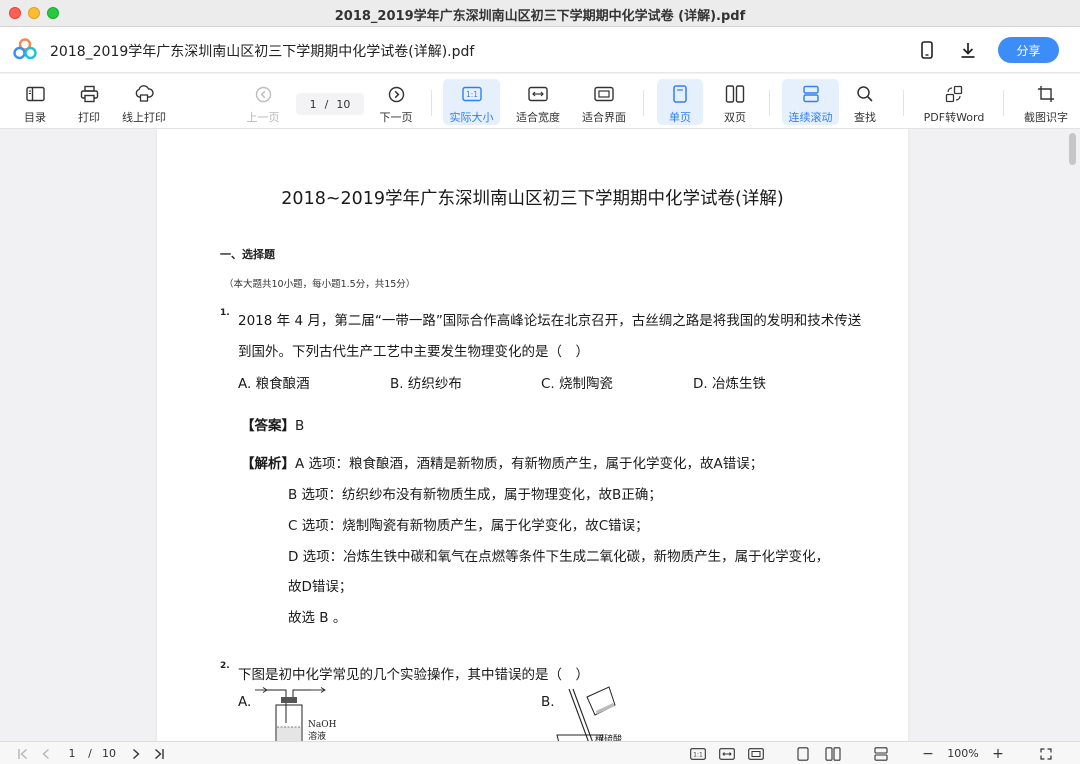  Describe the element at coordinates (330, 104) in the screenshot. I see `page-number-field: 1 / 10` at that location.